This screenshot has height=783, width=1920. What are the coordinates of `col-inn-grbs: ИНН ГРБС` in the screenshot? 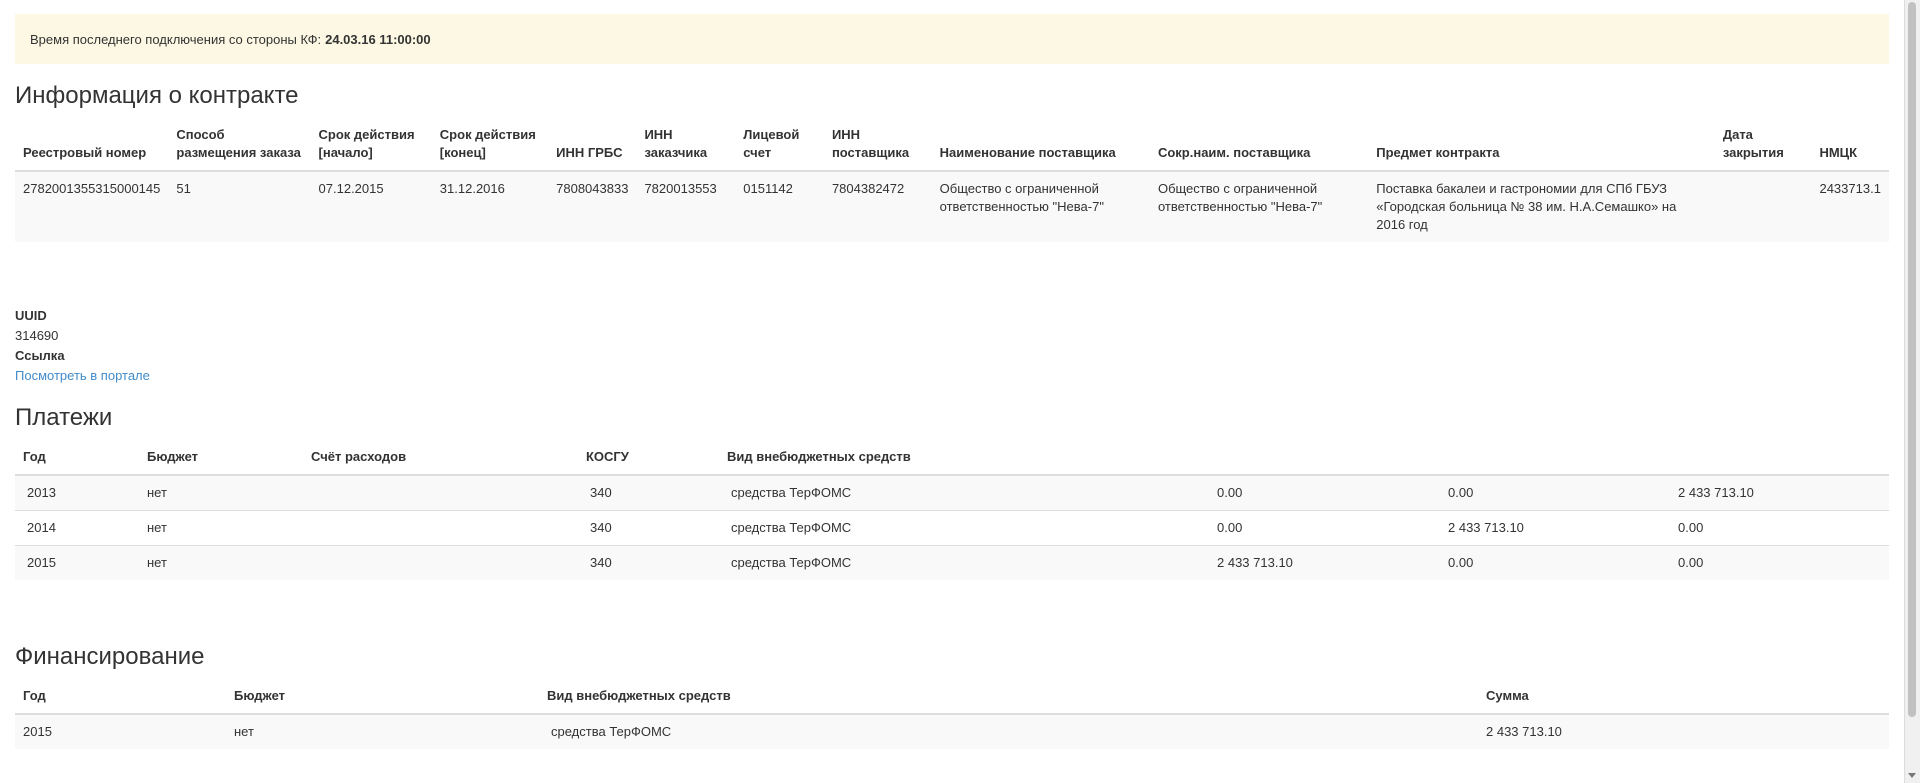 It's located at (592, 149).